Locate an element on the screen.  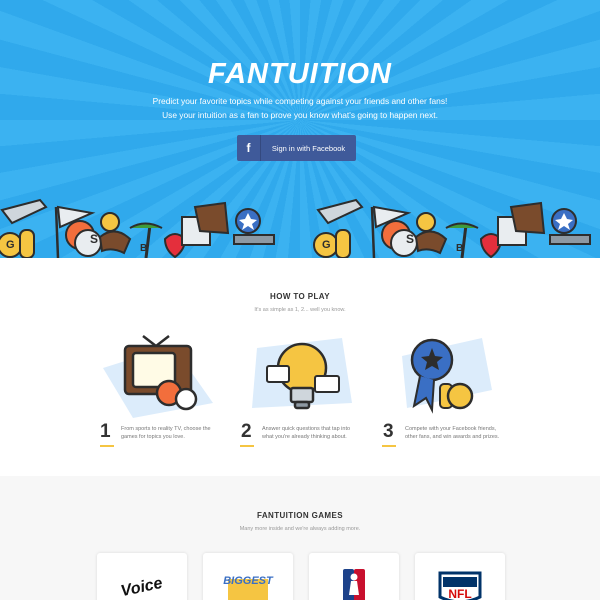
step-2-underline is located at coordinates (247, 446).